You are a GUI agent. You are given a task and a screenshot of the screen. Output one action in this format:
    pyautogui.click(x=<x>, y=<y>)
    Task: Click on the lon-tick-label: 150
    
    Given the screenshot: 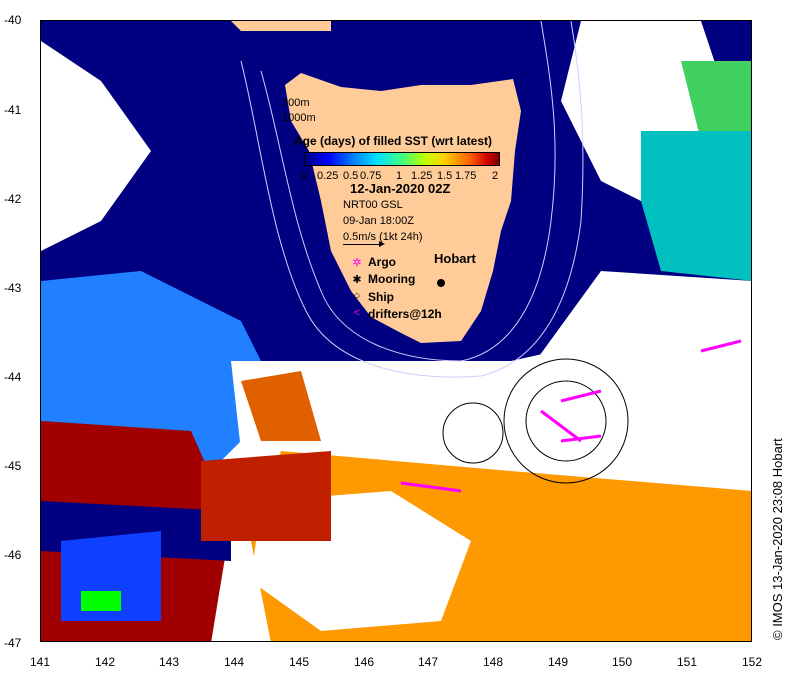 What is the action you would take?
    pyautogui.click(x=622, y=662)
    